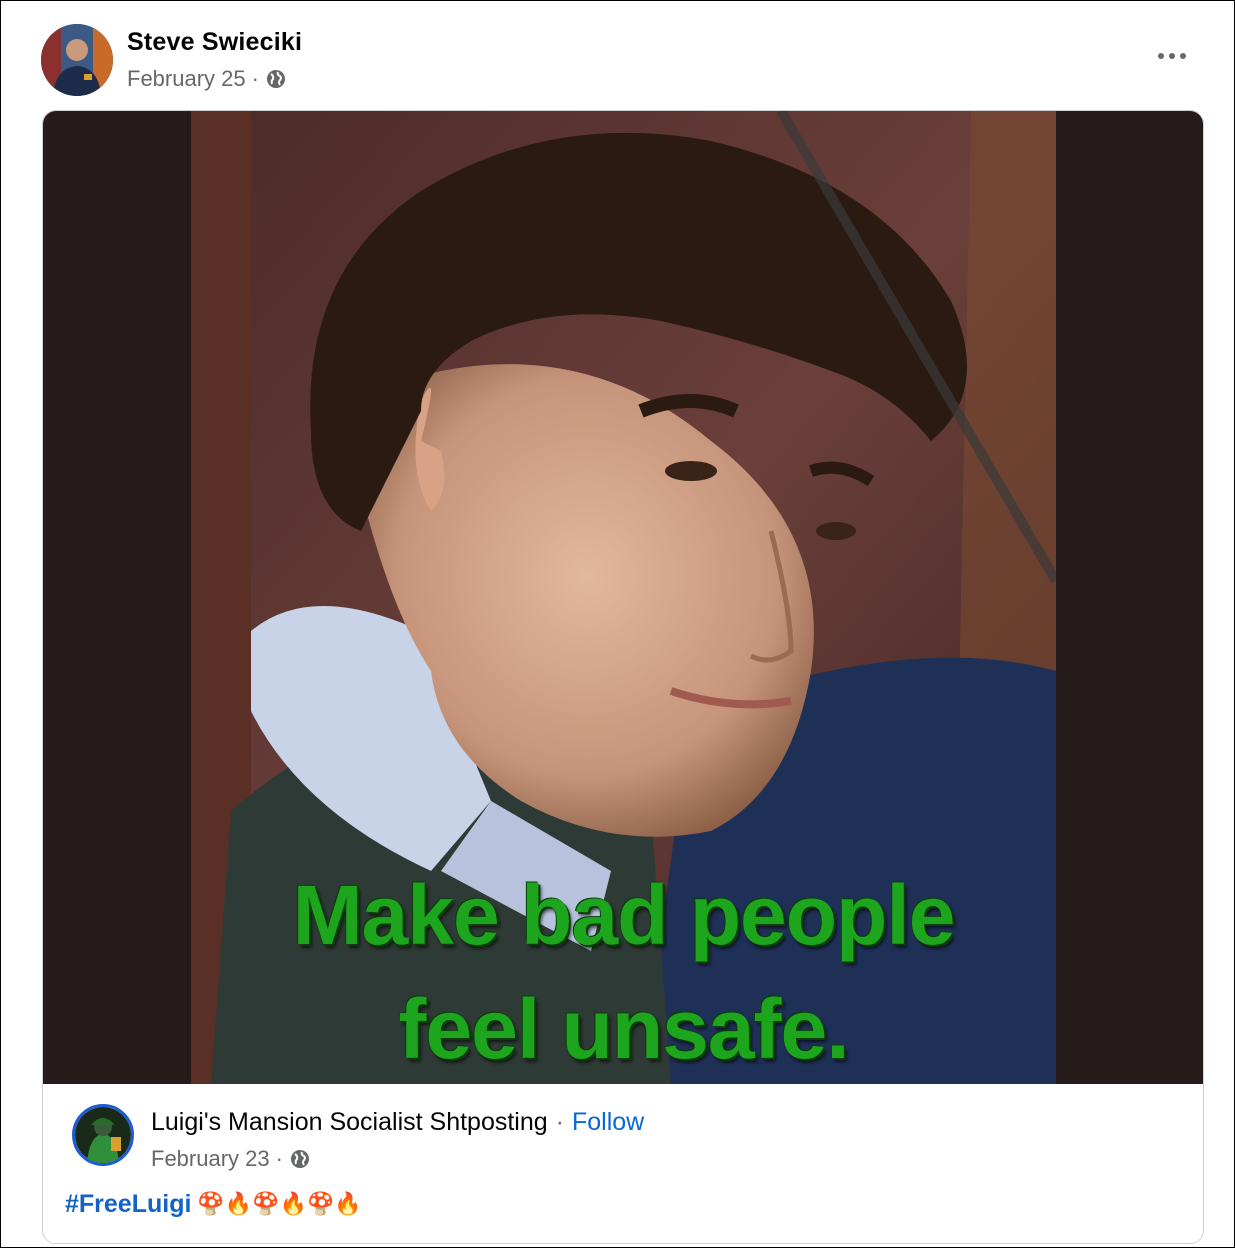  I want to click on hashtag-link: #FreeLuigi, so click(128, 1204).